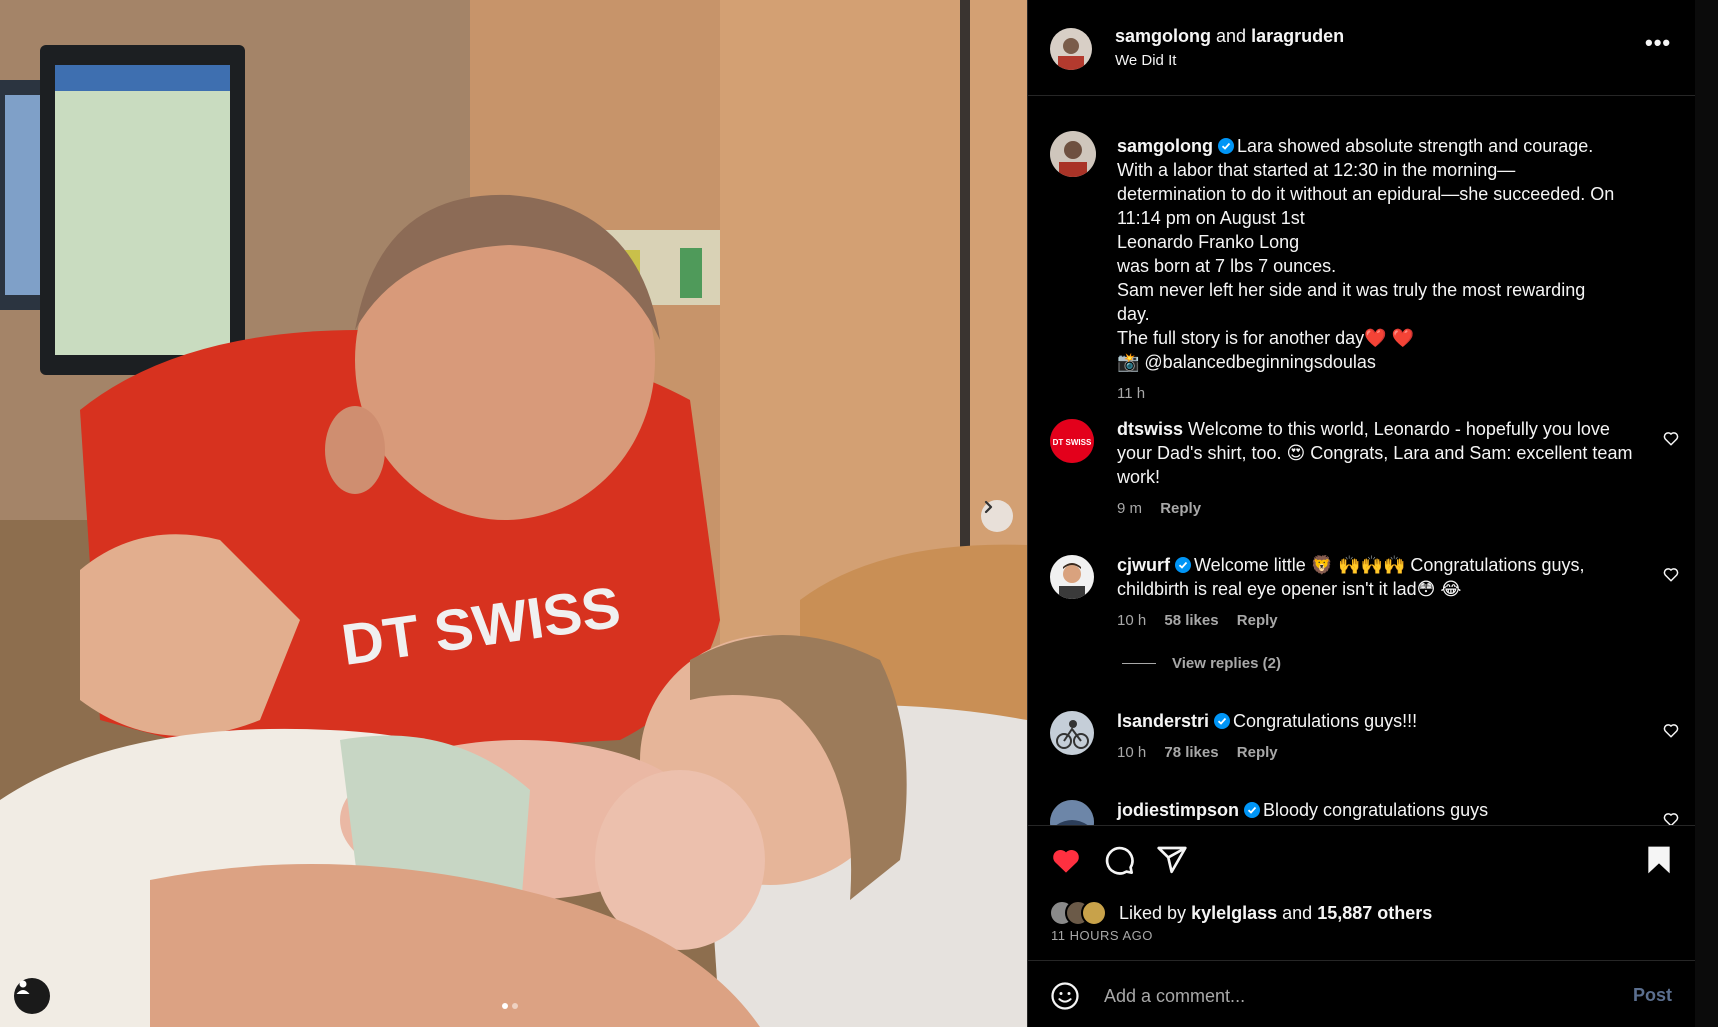 This screenshot has height=1027, width=1718. I want to click on comment-text: Bloody congratulations guys, so click(1376, 810).